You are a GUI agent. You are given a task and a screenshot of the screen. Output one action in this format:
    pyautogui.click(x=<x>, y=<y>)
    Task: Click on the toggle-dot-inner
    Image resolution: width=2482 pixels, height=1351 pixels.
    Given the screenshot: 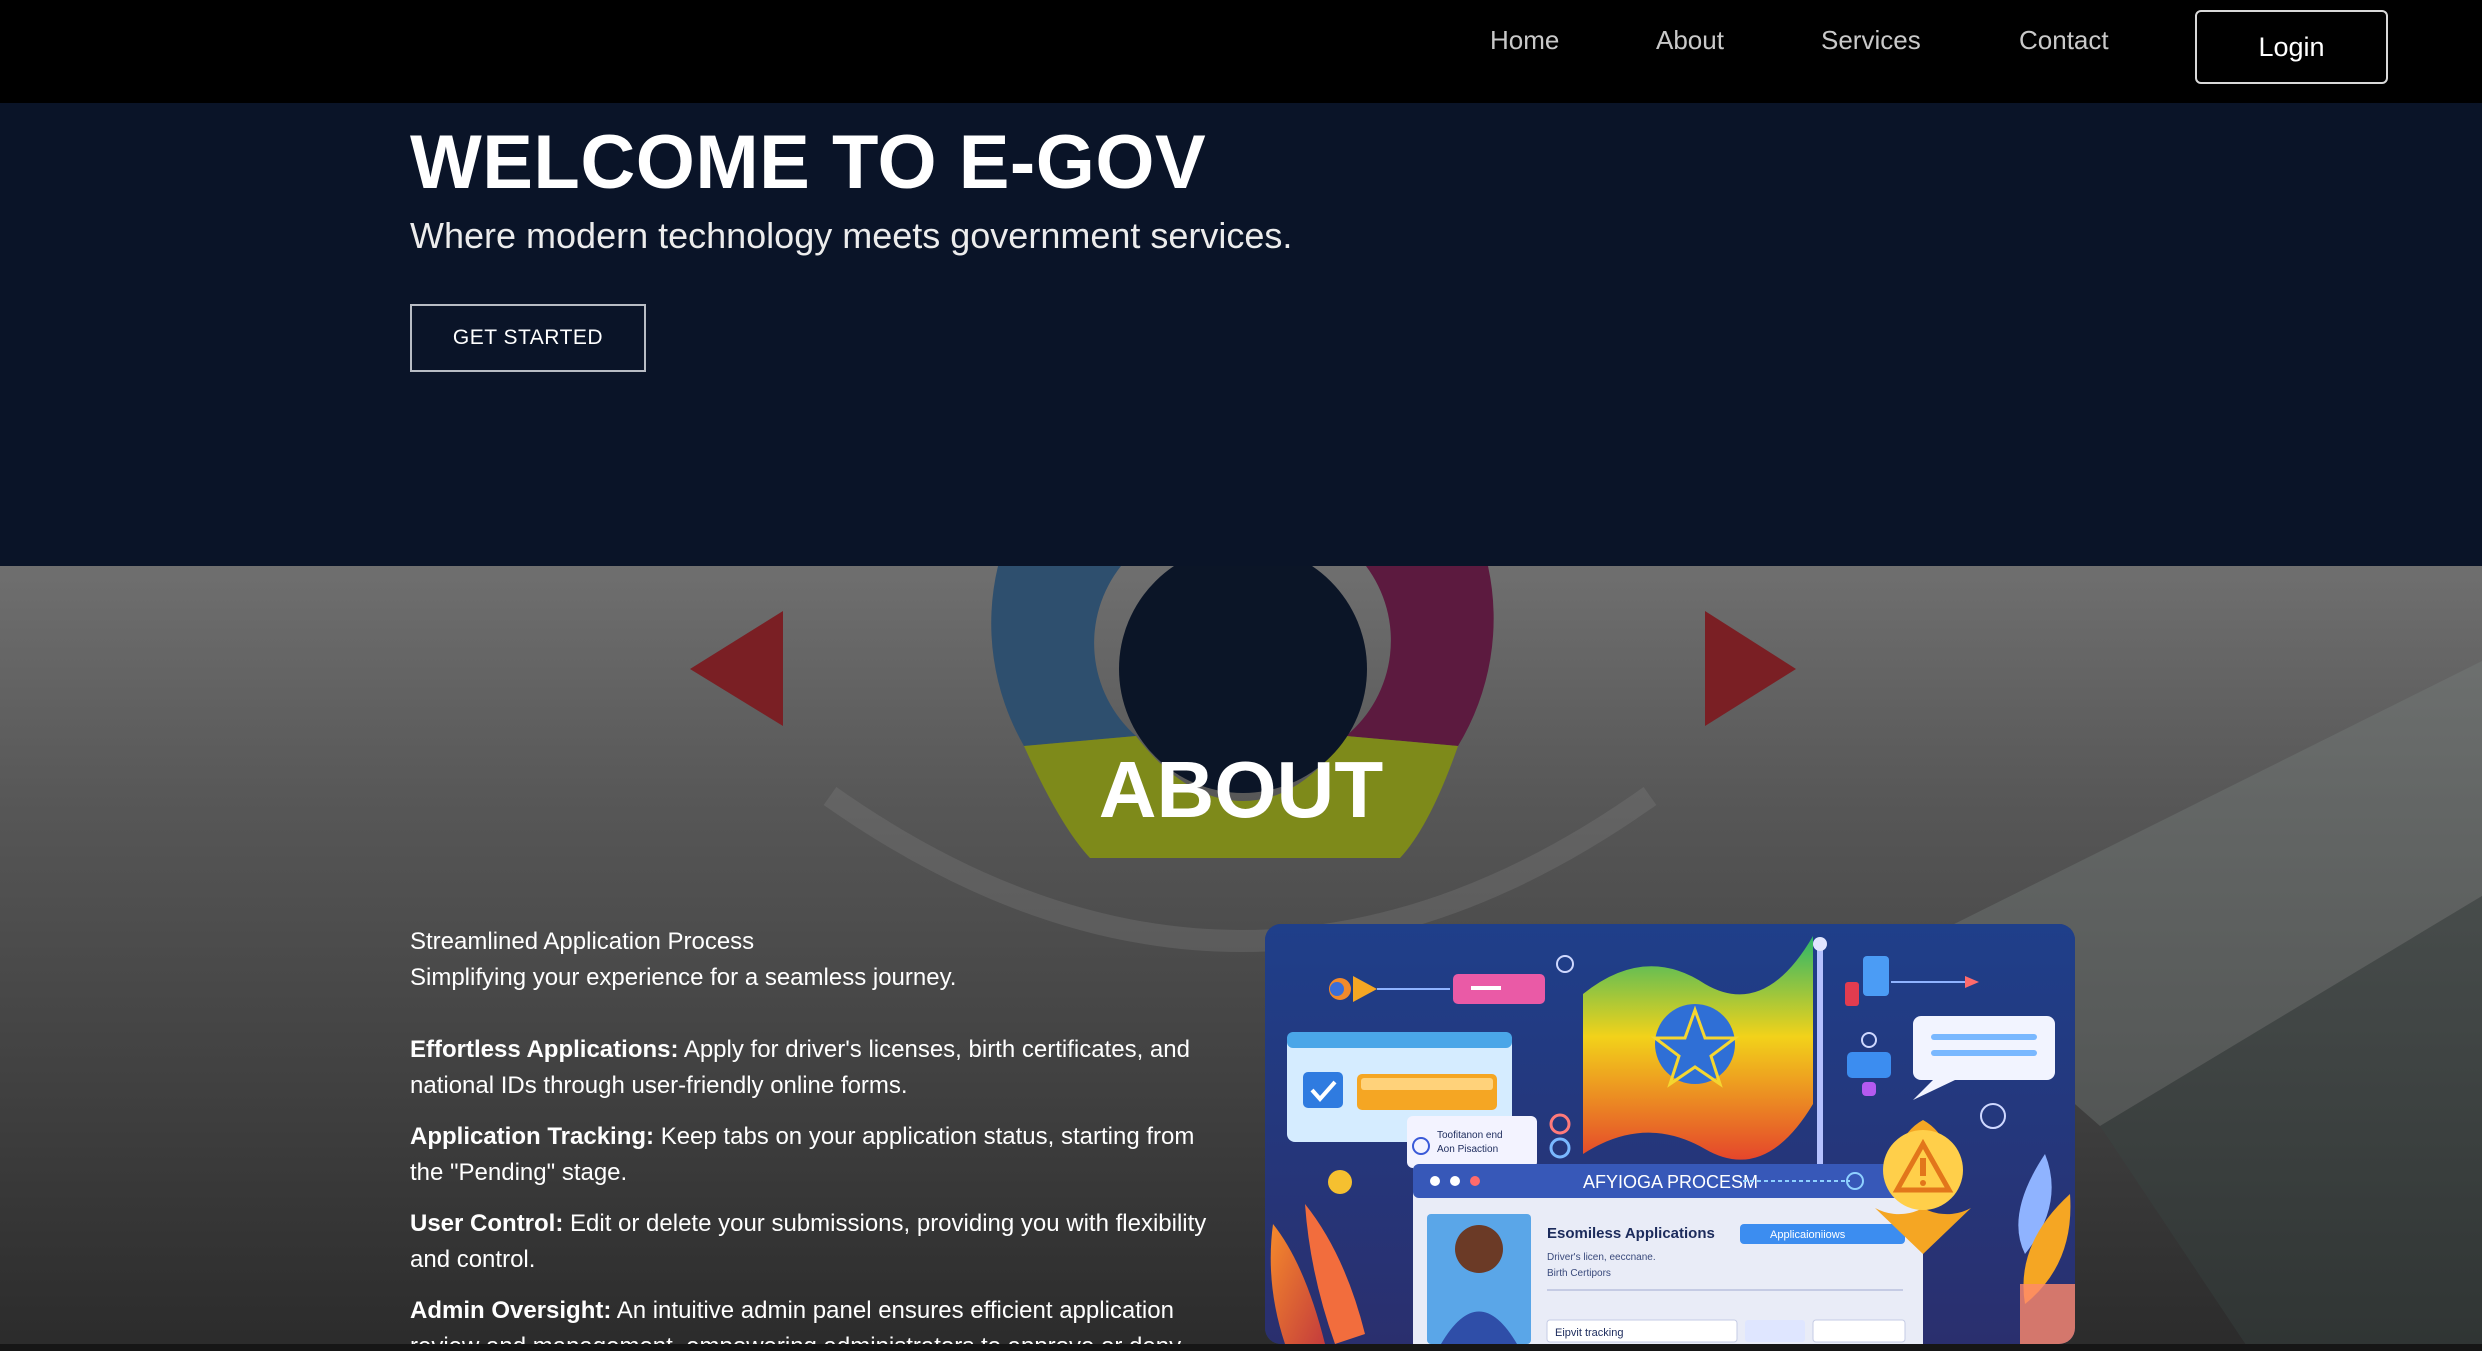 What is the action you would take?
    pyautogui.click(x=1337, y=989)
    